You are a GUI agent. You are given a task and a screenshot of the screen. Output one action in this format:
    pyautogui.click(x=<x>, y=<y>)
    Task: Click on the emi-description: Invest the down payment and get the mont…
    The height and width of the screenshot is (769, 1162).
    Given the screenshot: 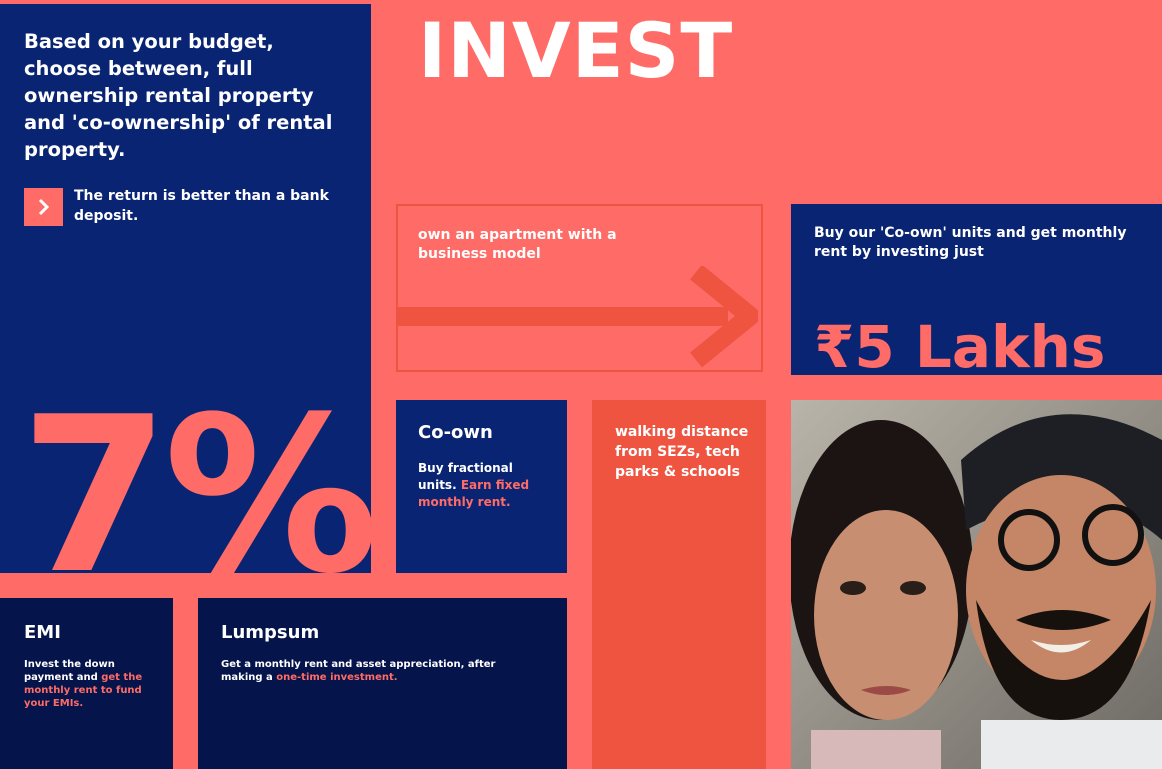 What is the action you would take?
    pyautogui.click(x=84, y=684)
    